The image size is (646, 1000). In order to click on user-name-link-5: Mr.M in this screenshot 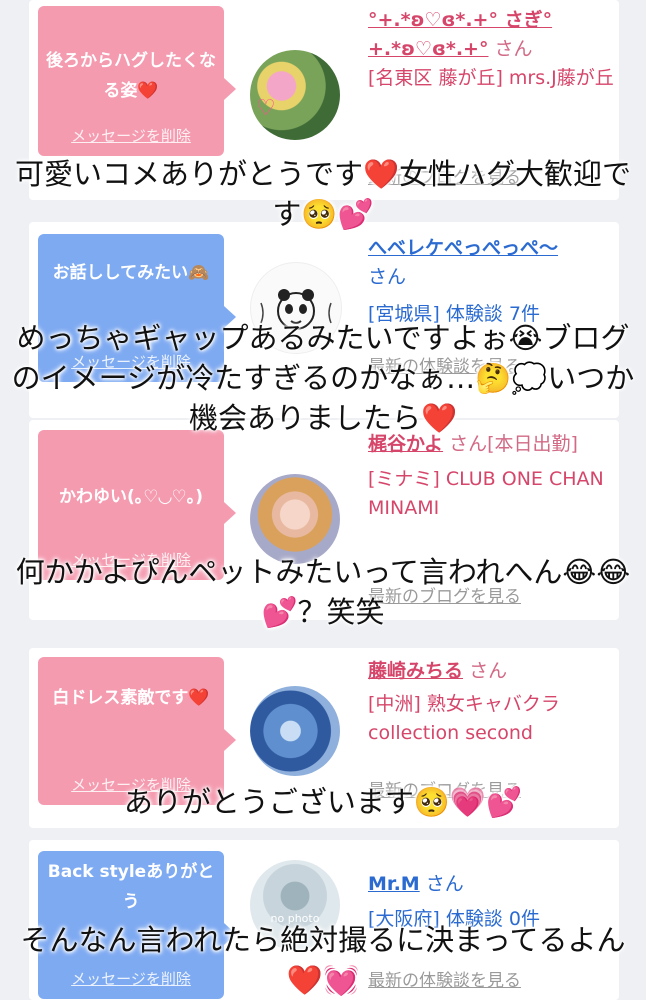, I will do `click(394, 884)`.